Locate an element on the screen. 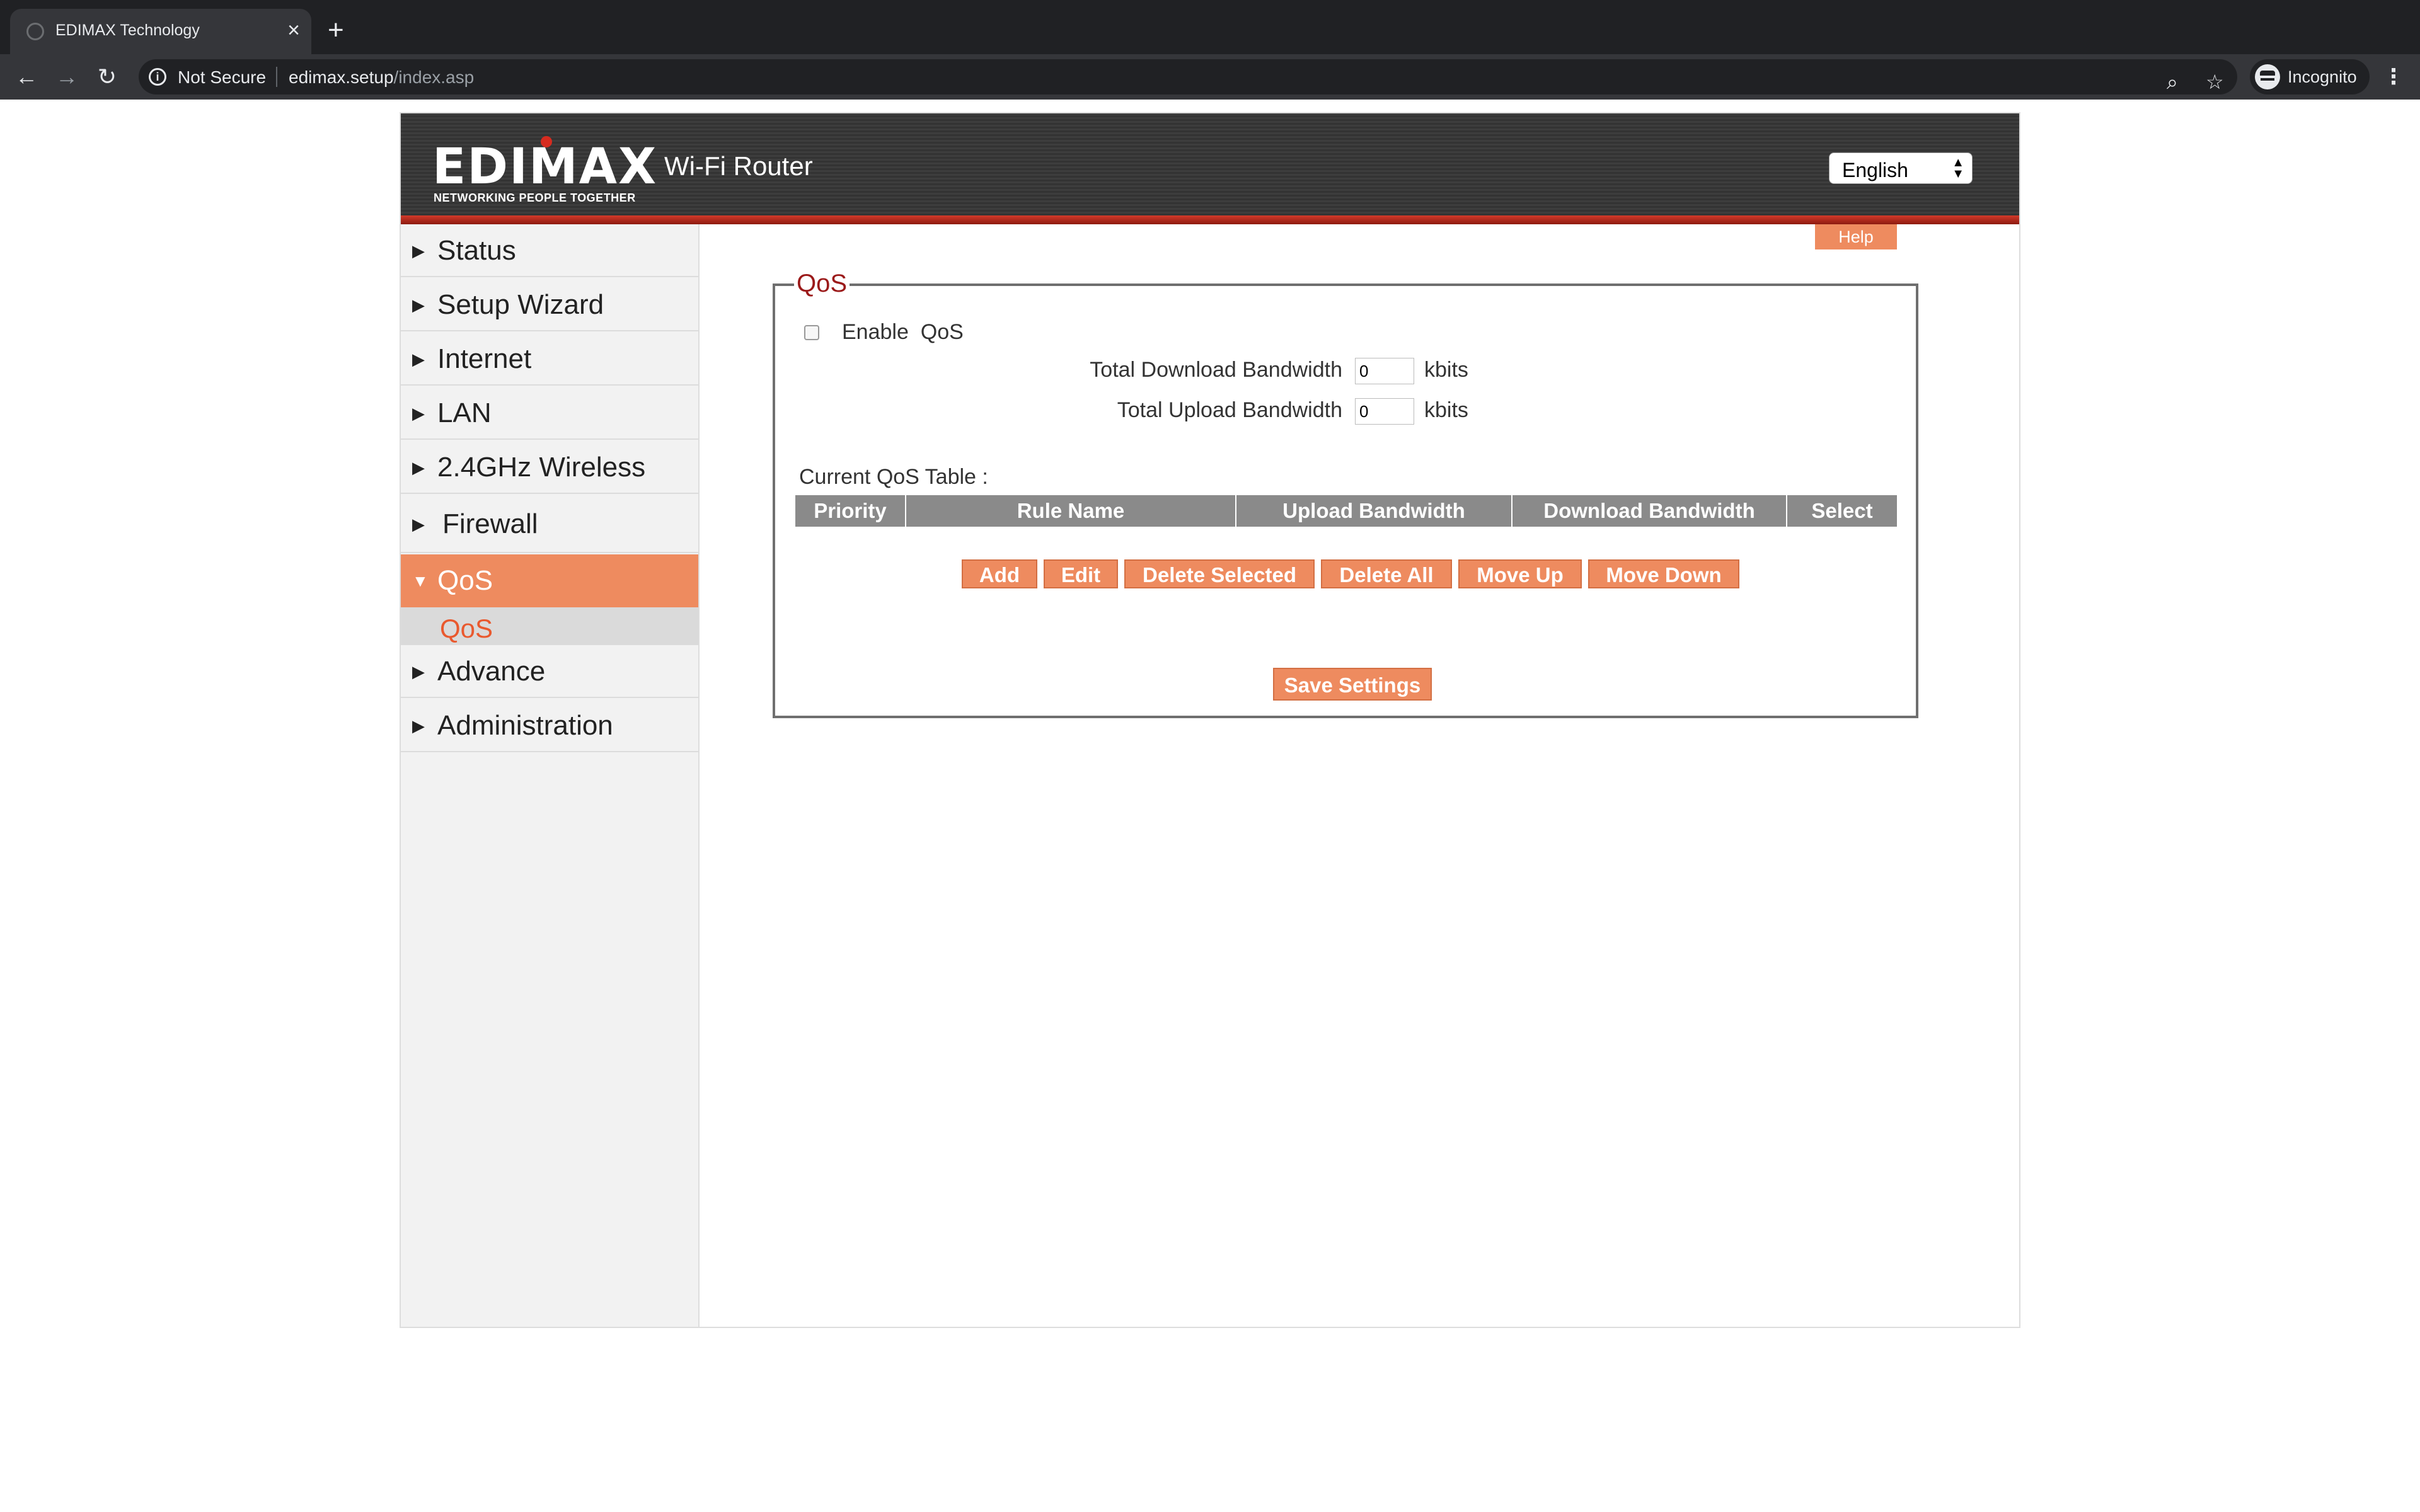  sidebar-item-firewall: ▶ Firewall is located at coordinates (549, 524).